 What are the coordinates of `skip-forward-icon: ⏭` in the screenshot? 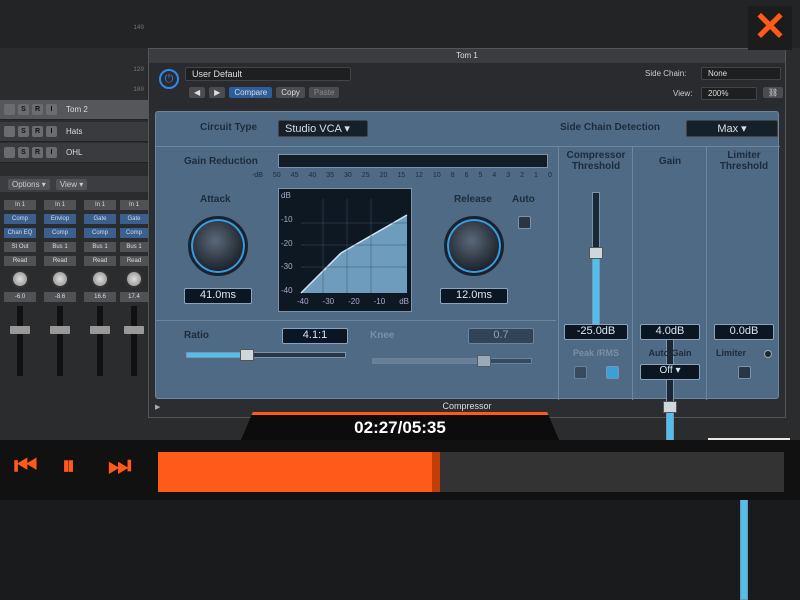 It's located at (119, 466).